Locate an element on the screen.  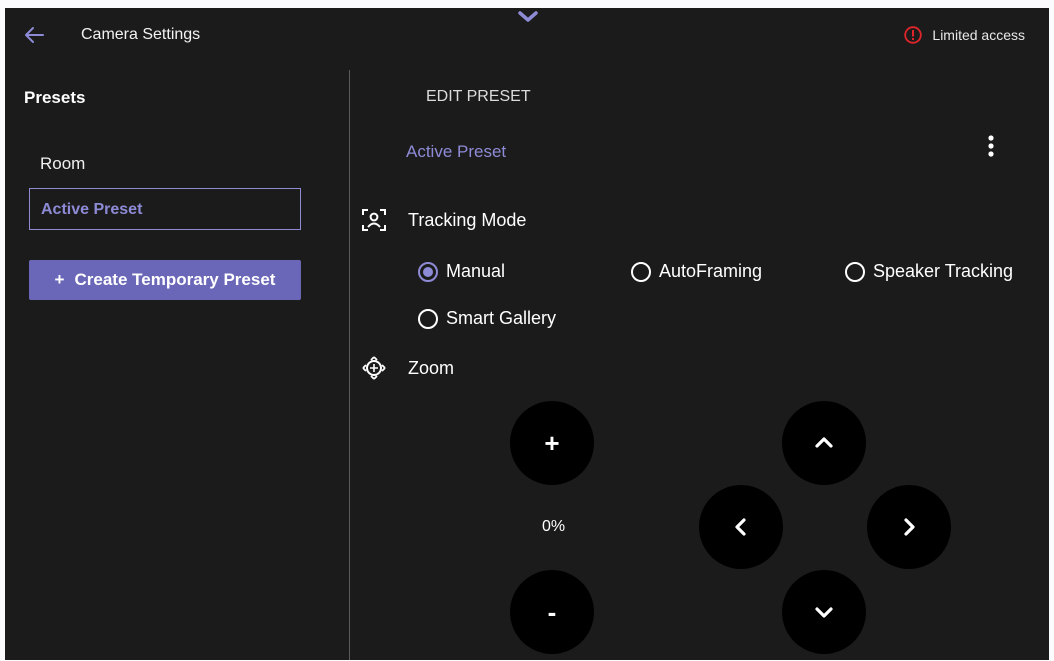
create-button-label: Create Temporary Preset is located at coordinates (175, 279).